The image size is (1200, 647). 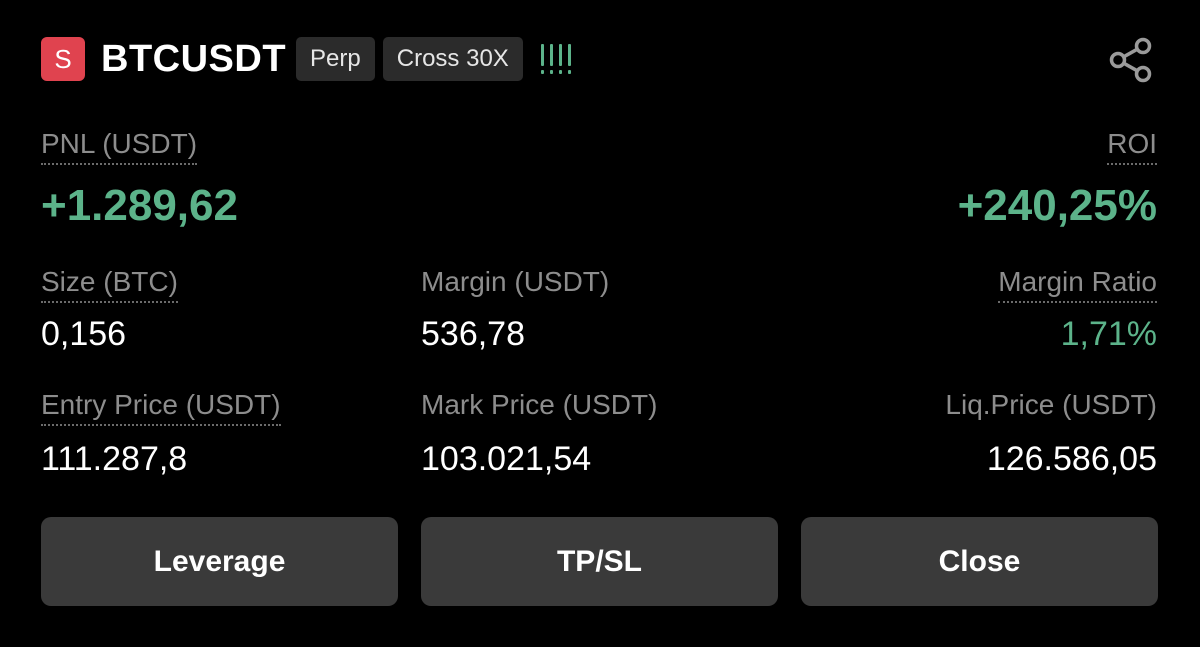 What do you see at coordinates (119, 146) in the screenshot?
I see `pnl-label: PNL (USDT)` at bounding box center [119, 146].